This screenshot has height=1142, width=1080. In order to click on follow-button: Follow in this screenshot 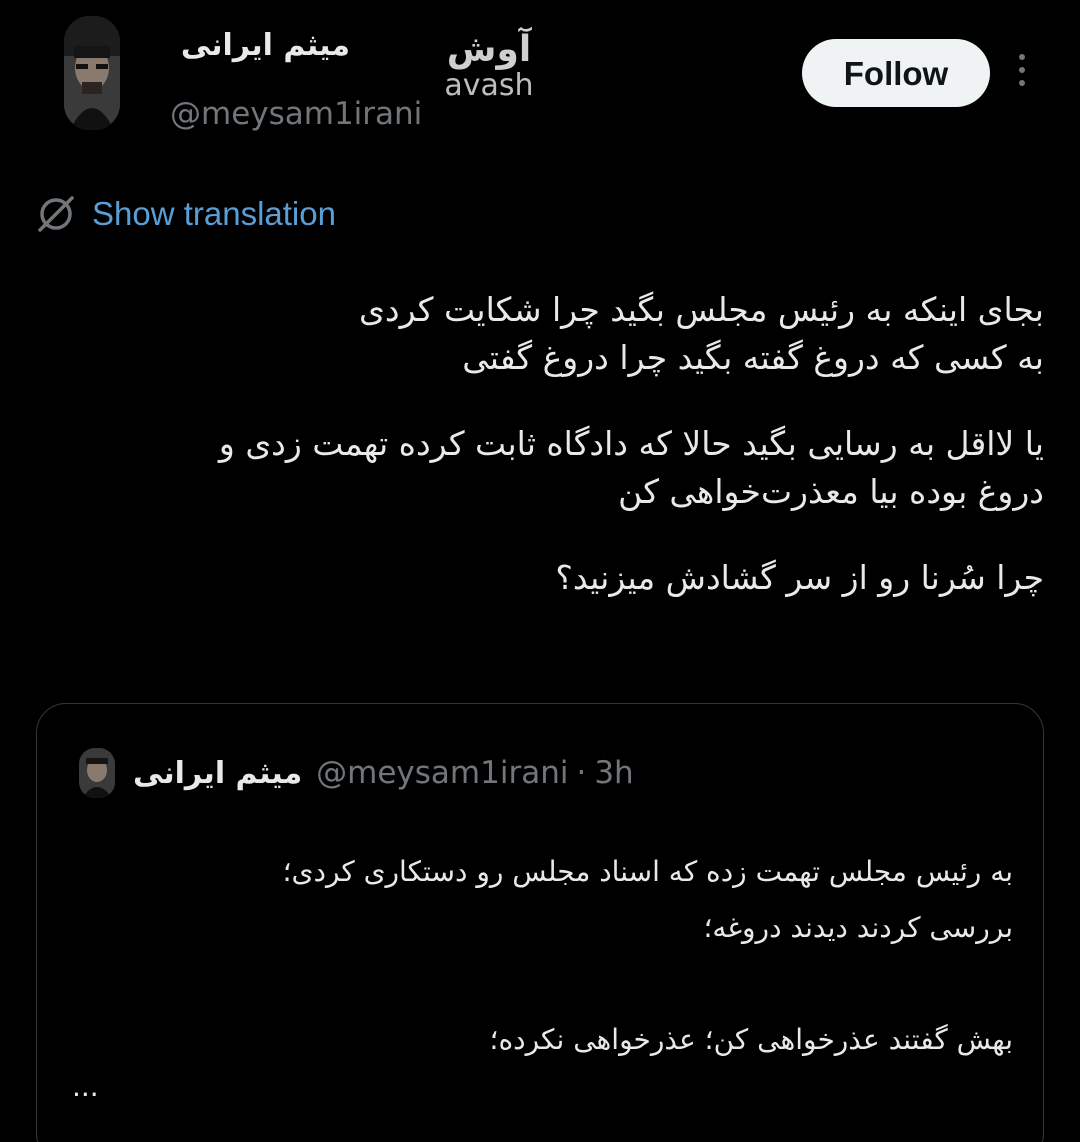, I will do `click(896, 73)`.